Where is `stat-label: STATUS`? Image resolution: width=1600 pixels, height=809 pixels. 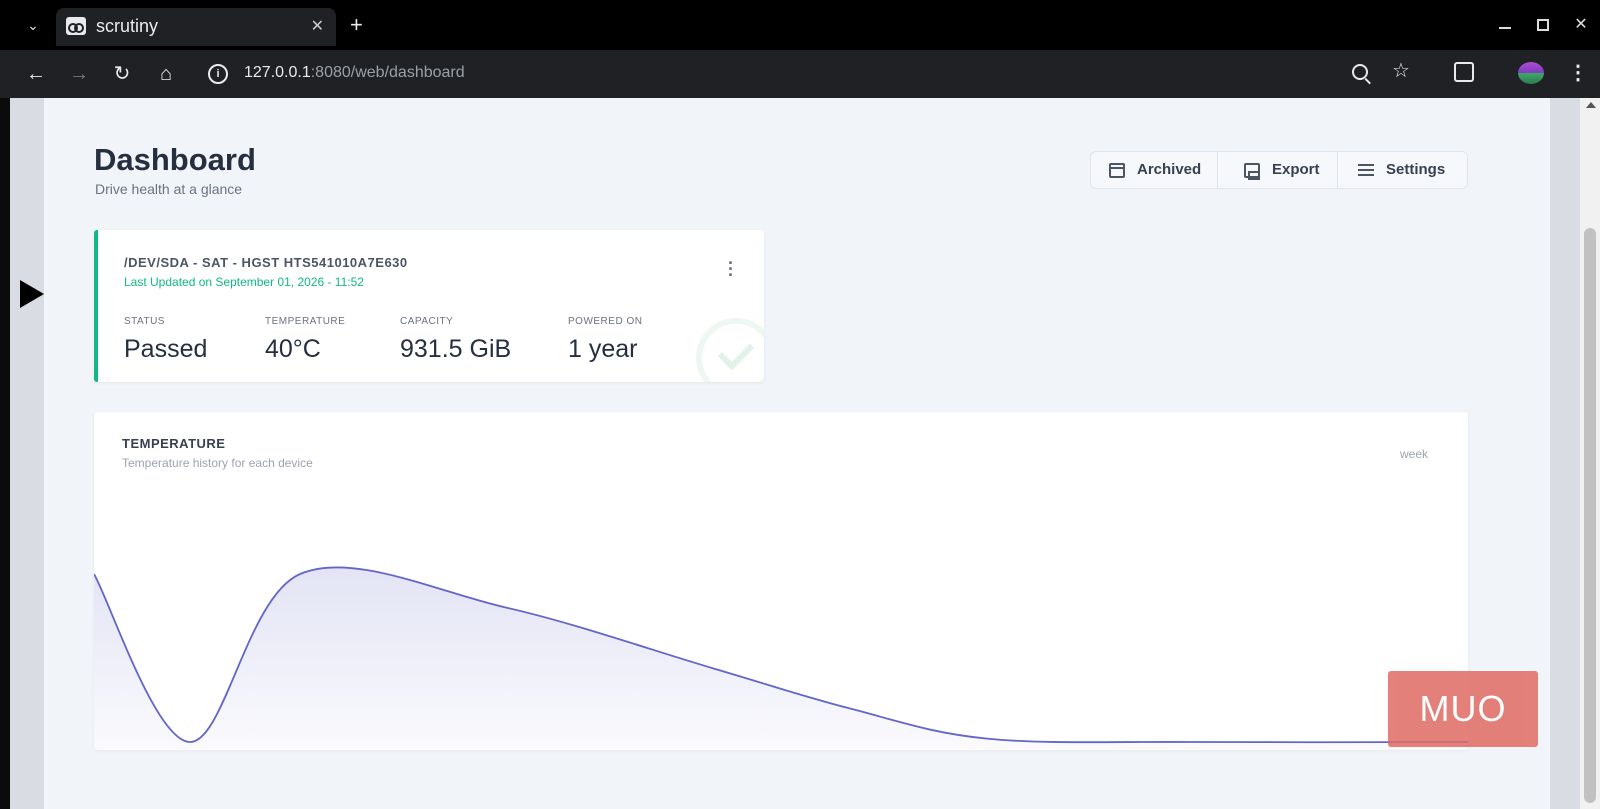 stat-label: STATUS is located at coordinates (144, 321).